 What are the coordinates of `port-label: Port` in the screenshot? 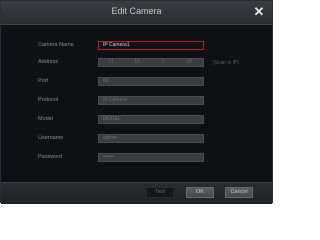 It's located at (43, 81).